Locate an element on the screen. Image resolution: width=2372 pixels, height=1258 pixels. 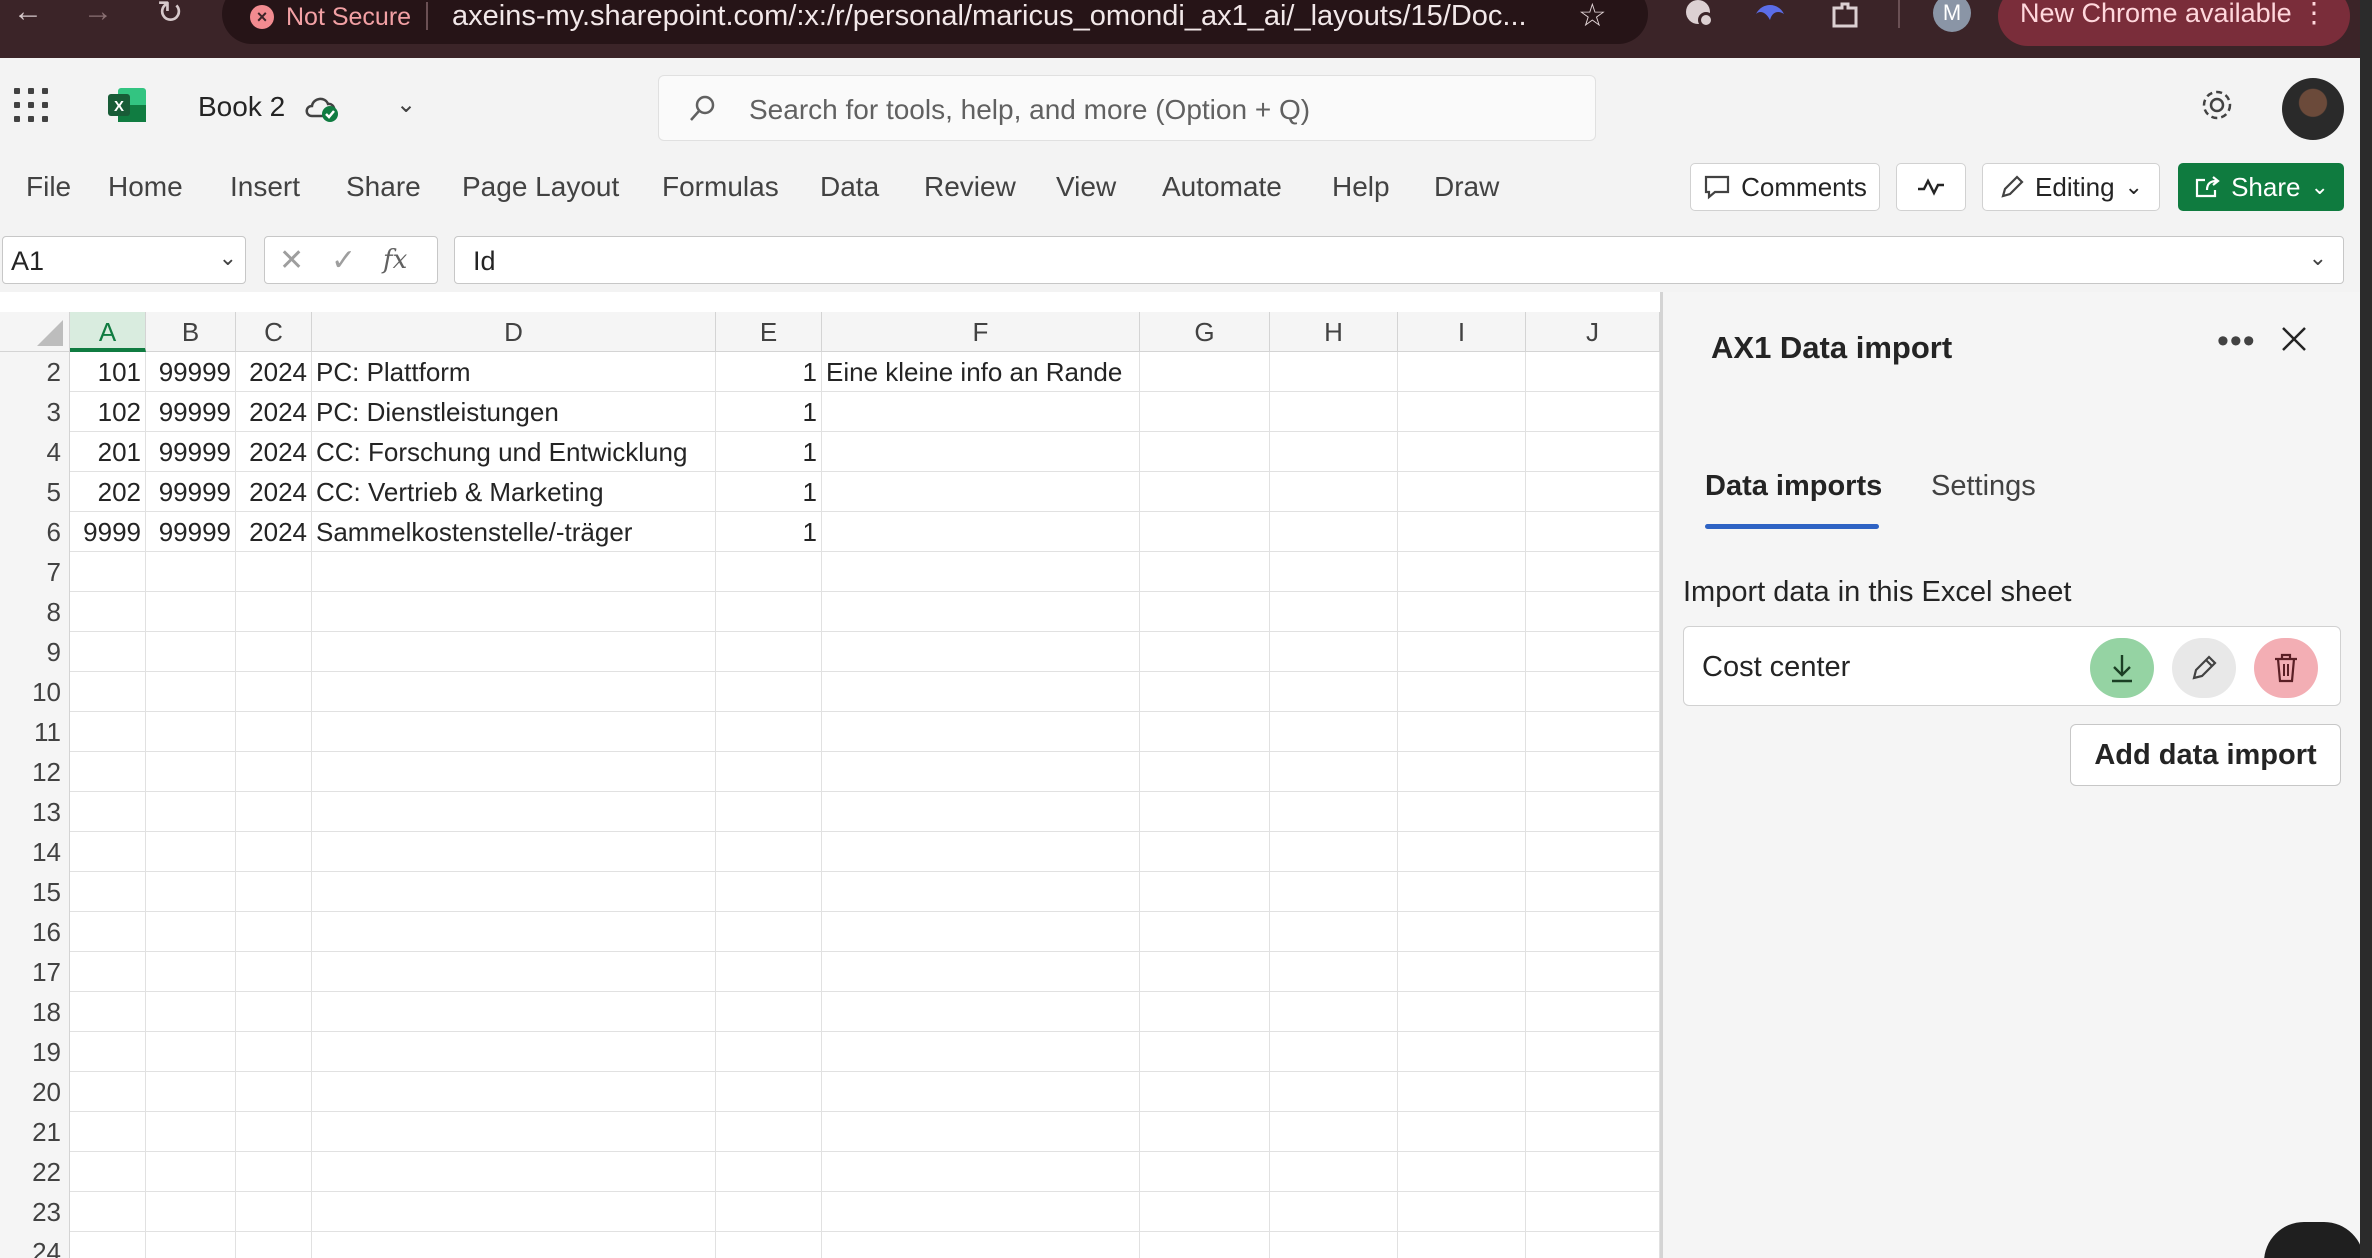
column-header-g: G is located at coordinates (1205, 332).